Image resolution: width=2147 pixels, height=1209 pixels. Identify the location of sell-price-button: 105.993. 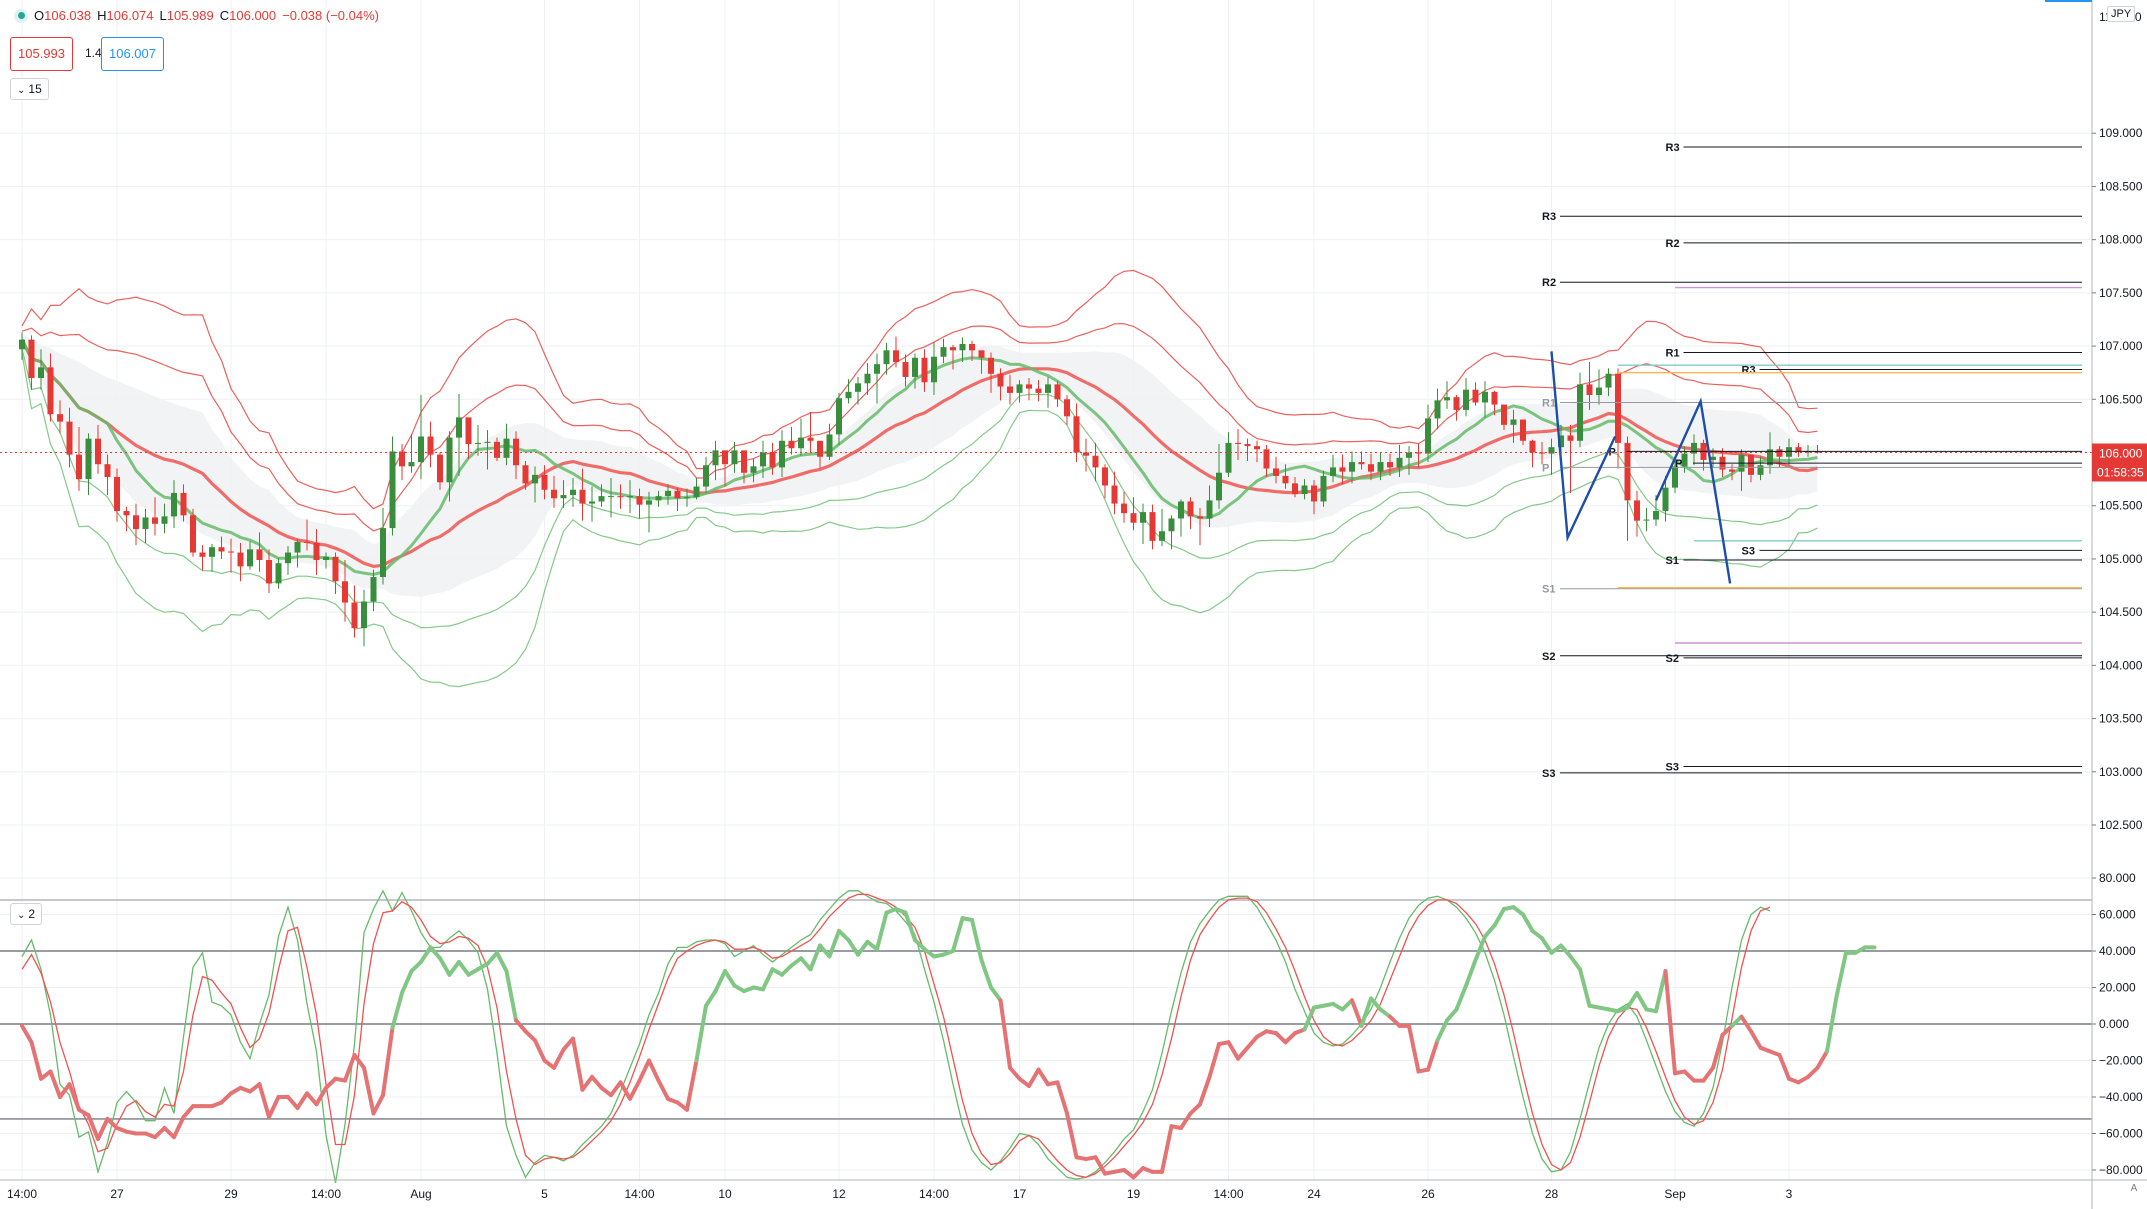
(41, 54).